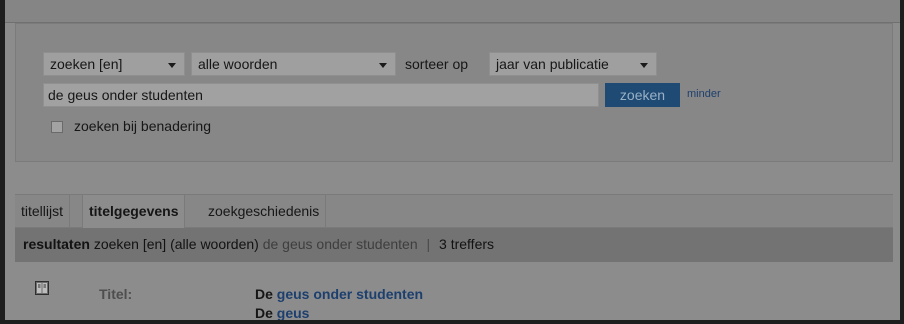 The image size is (904, 324). Describe the element at coordinates (42, 288) in the screenshot. I see `book-icon` at that location.